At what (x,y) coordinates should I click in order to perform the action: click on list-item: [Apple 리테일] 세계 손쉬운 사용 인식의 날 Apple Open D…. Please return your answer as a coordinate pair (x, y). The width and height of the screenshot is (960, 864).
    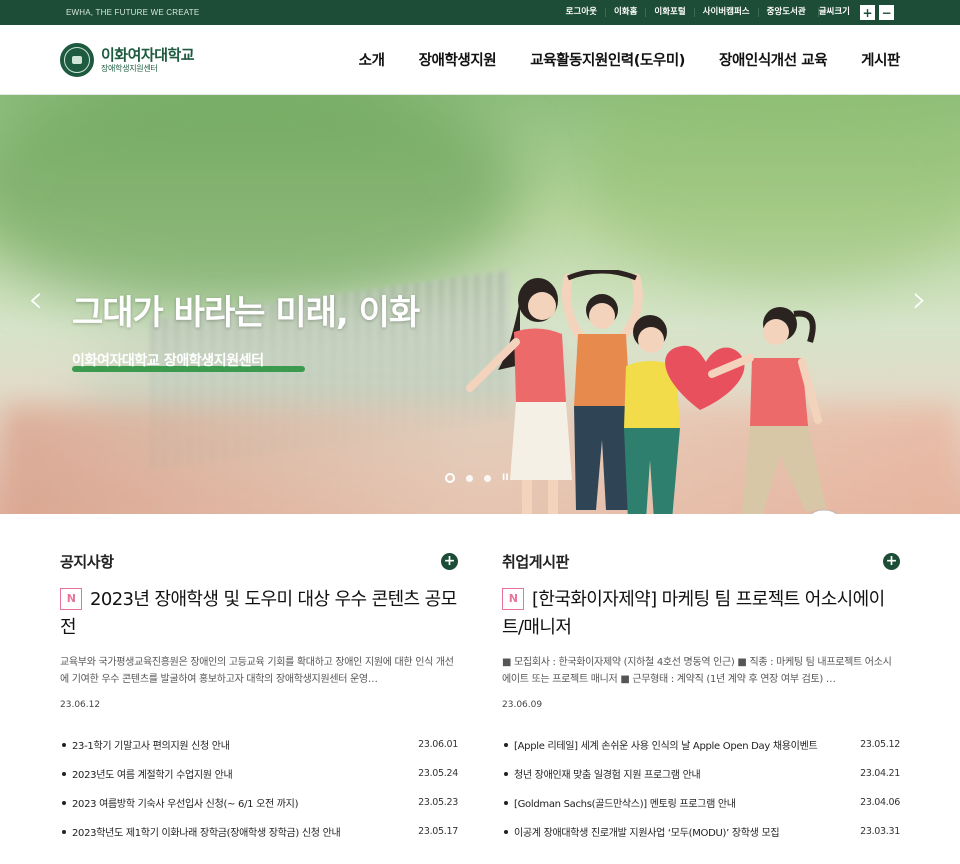
    Looking at the image, I should click on (701, 744).